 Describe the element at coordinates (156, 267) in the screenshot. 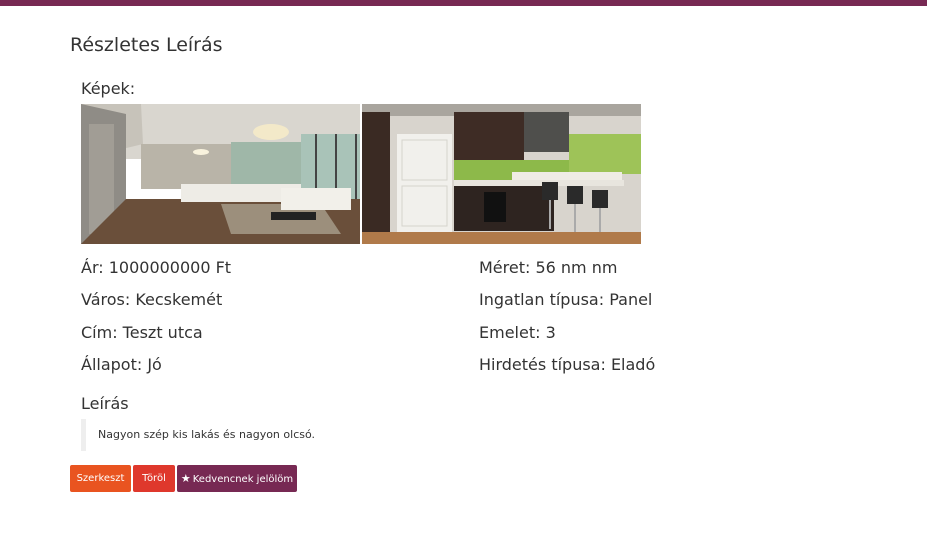

I see `price-field: Ár: 1000000000 Ft` at that location.